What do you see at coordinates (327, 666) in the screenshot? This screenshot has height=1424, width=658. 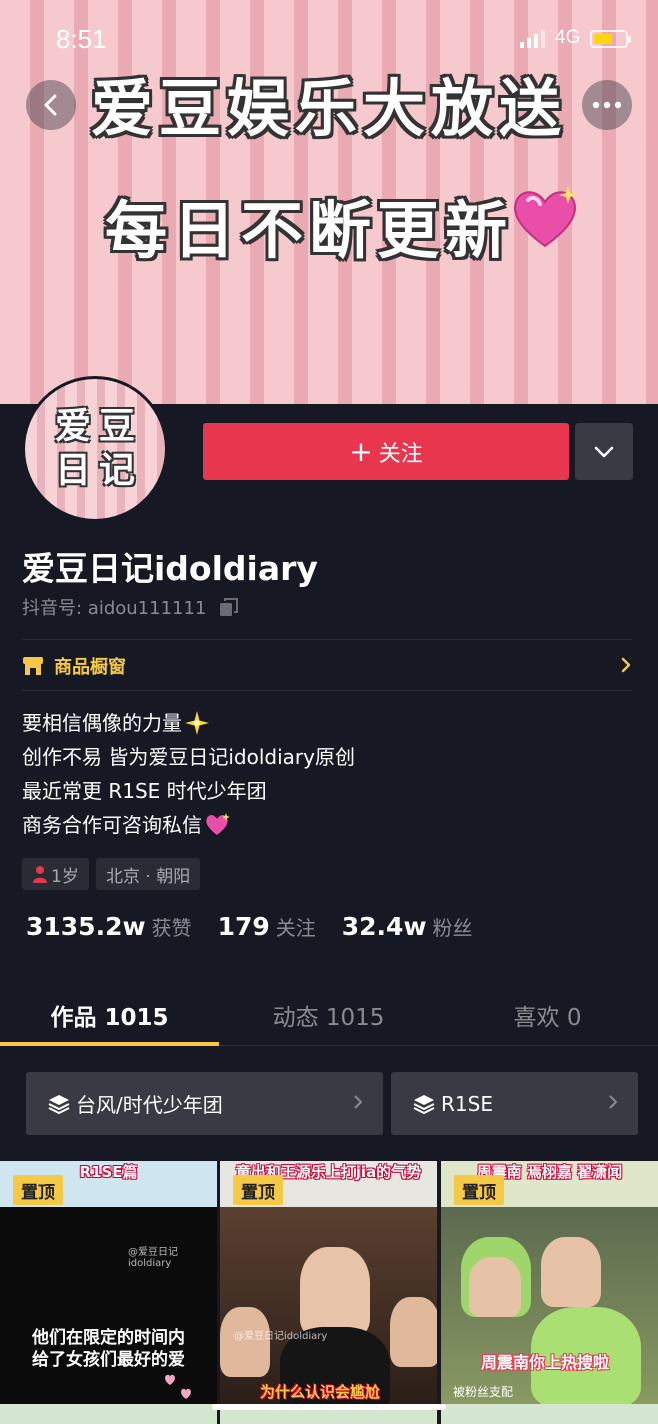 I see `shop-window-row: 商品橱窗` at bounding box center [327, 666].